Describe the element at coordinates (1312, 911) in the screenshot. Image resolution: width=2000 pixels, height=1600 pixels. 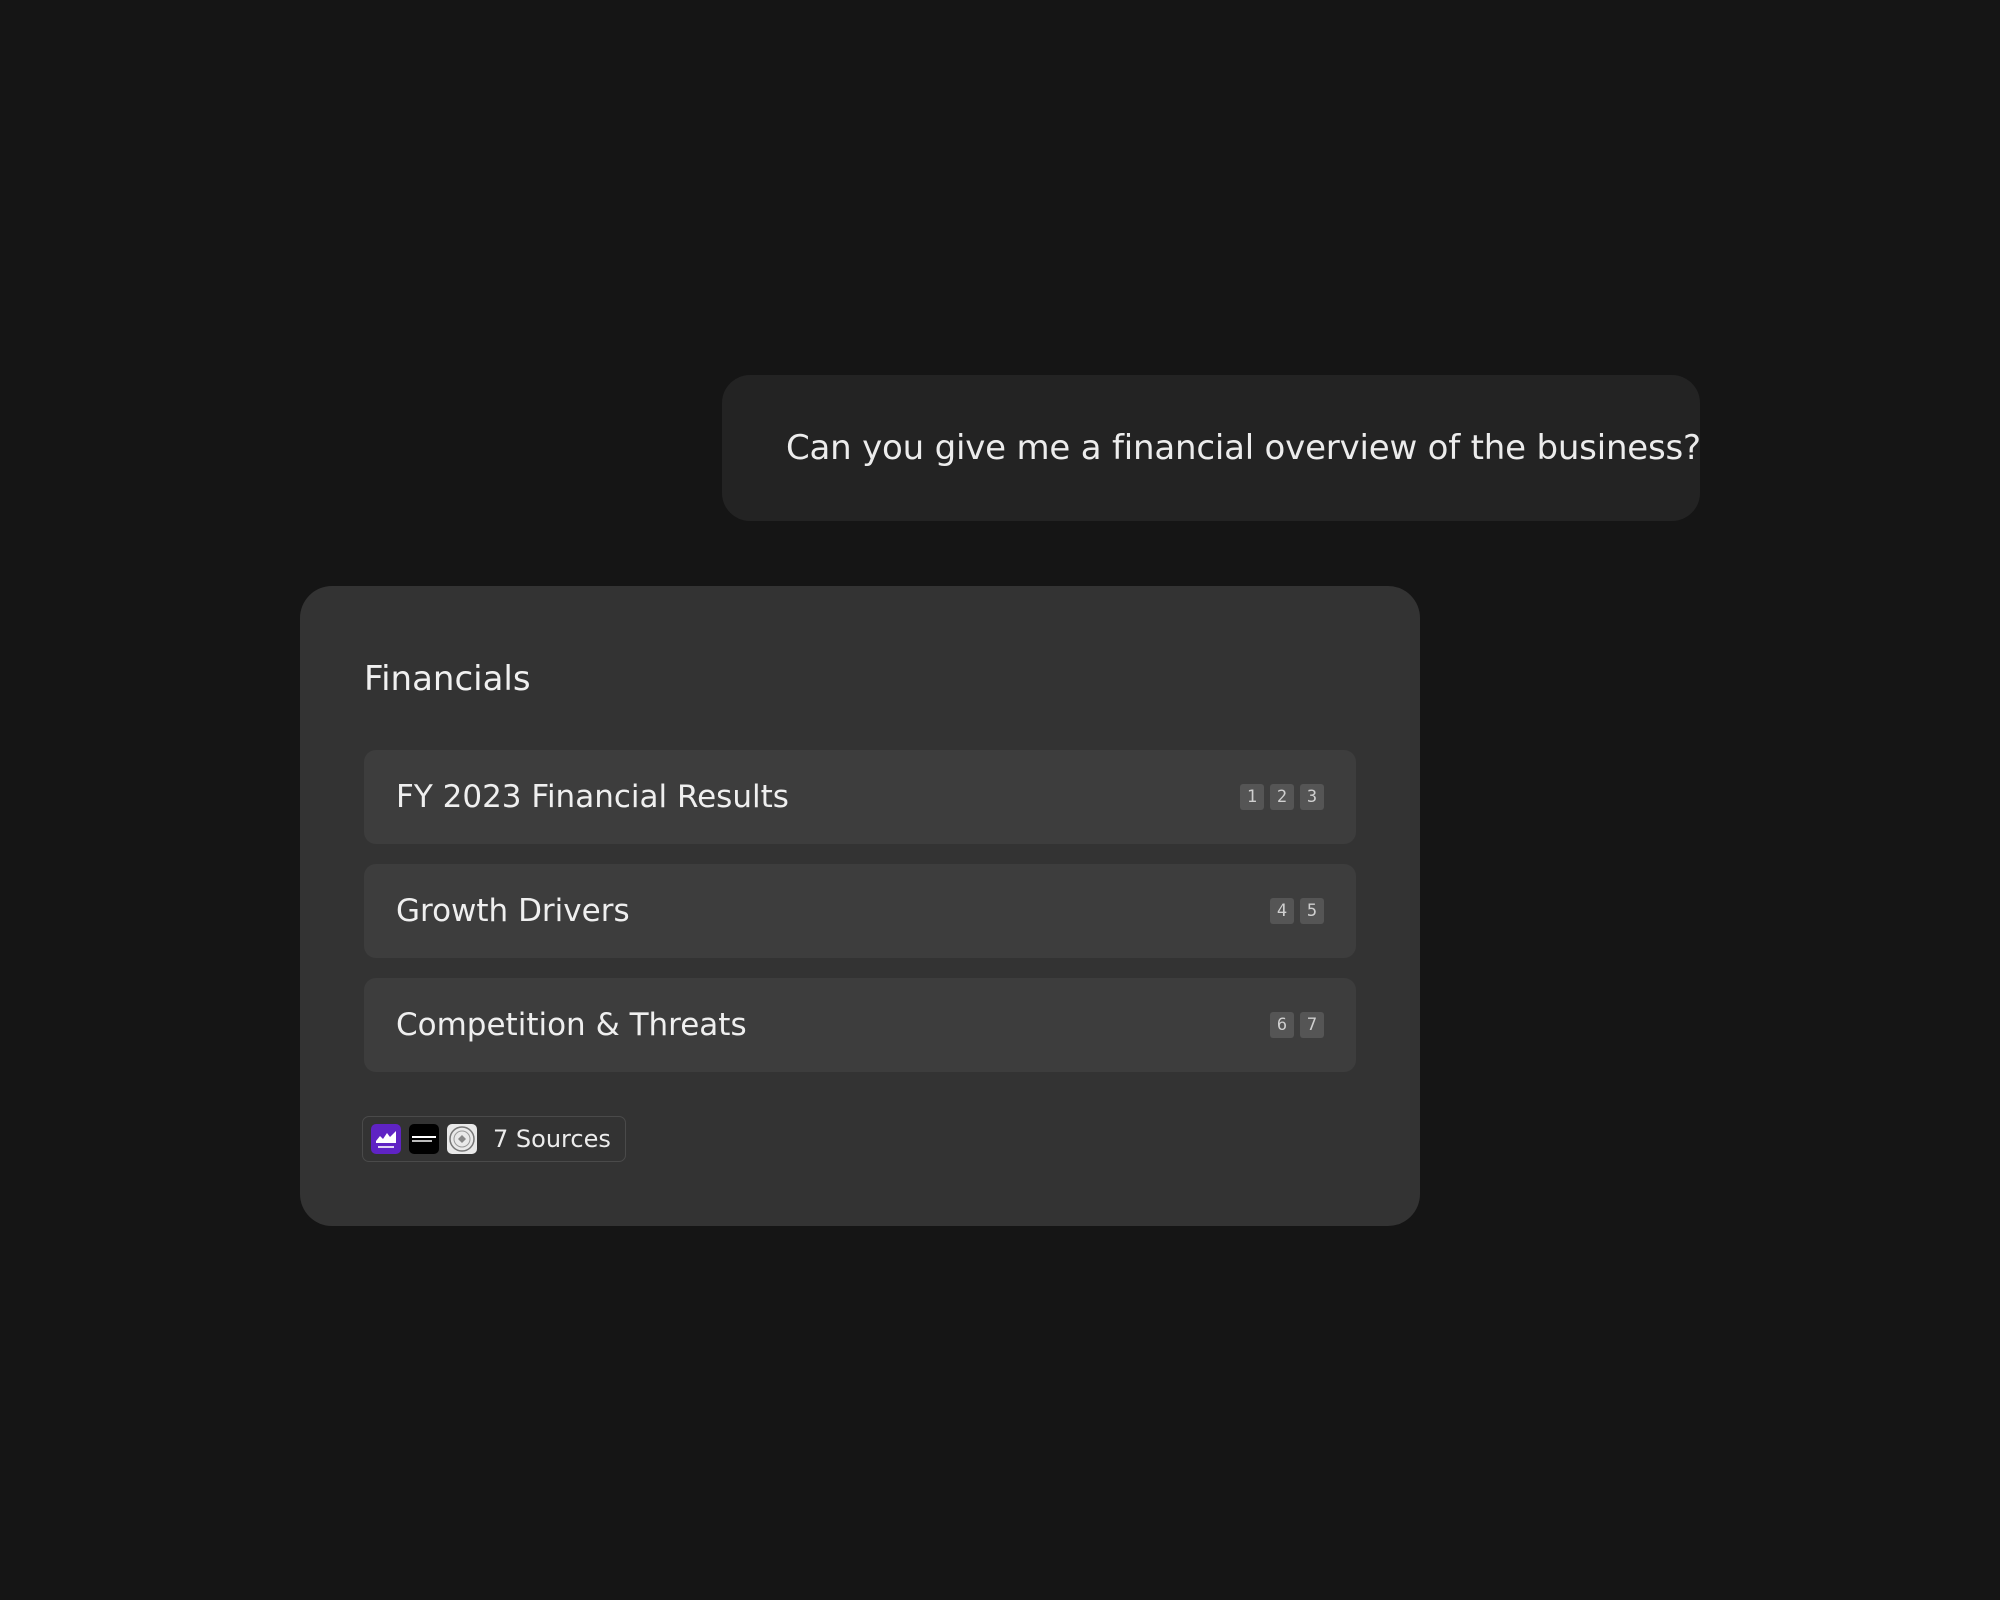
I see `citation-badge: 5` at that location.